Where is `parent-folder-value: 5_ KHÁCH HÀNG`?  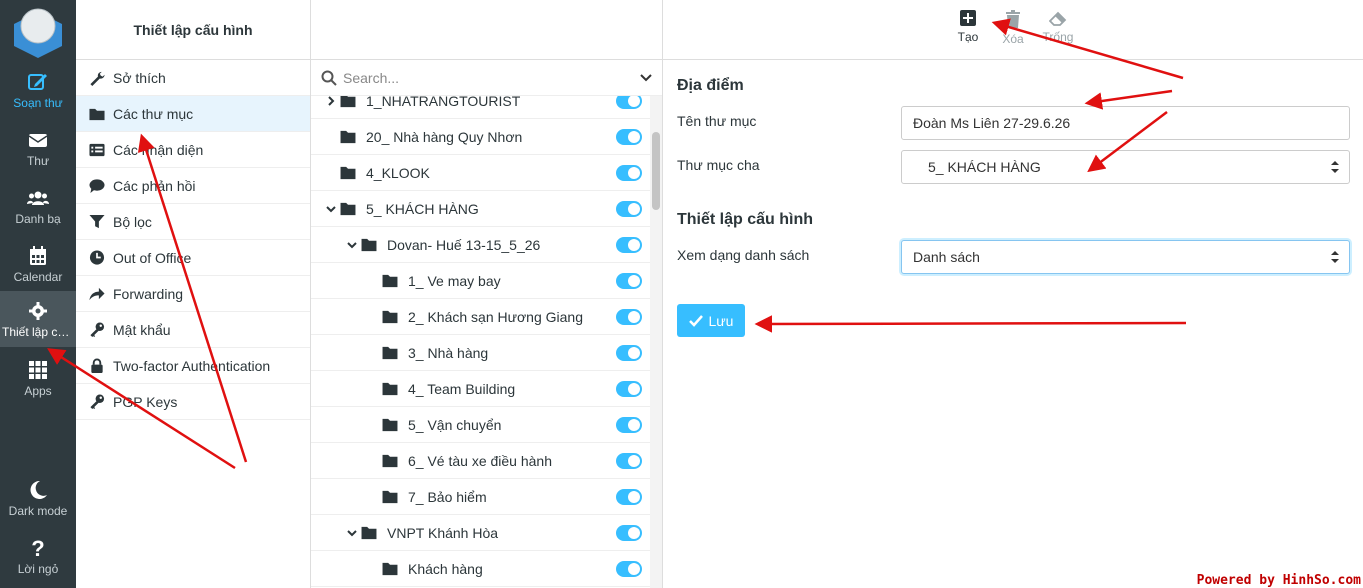 parent-folder-value: 5_ KHÁCH HÀNG is located at coordinates (984, 167).